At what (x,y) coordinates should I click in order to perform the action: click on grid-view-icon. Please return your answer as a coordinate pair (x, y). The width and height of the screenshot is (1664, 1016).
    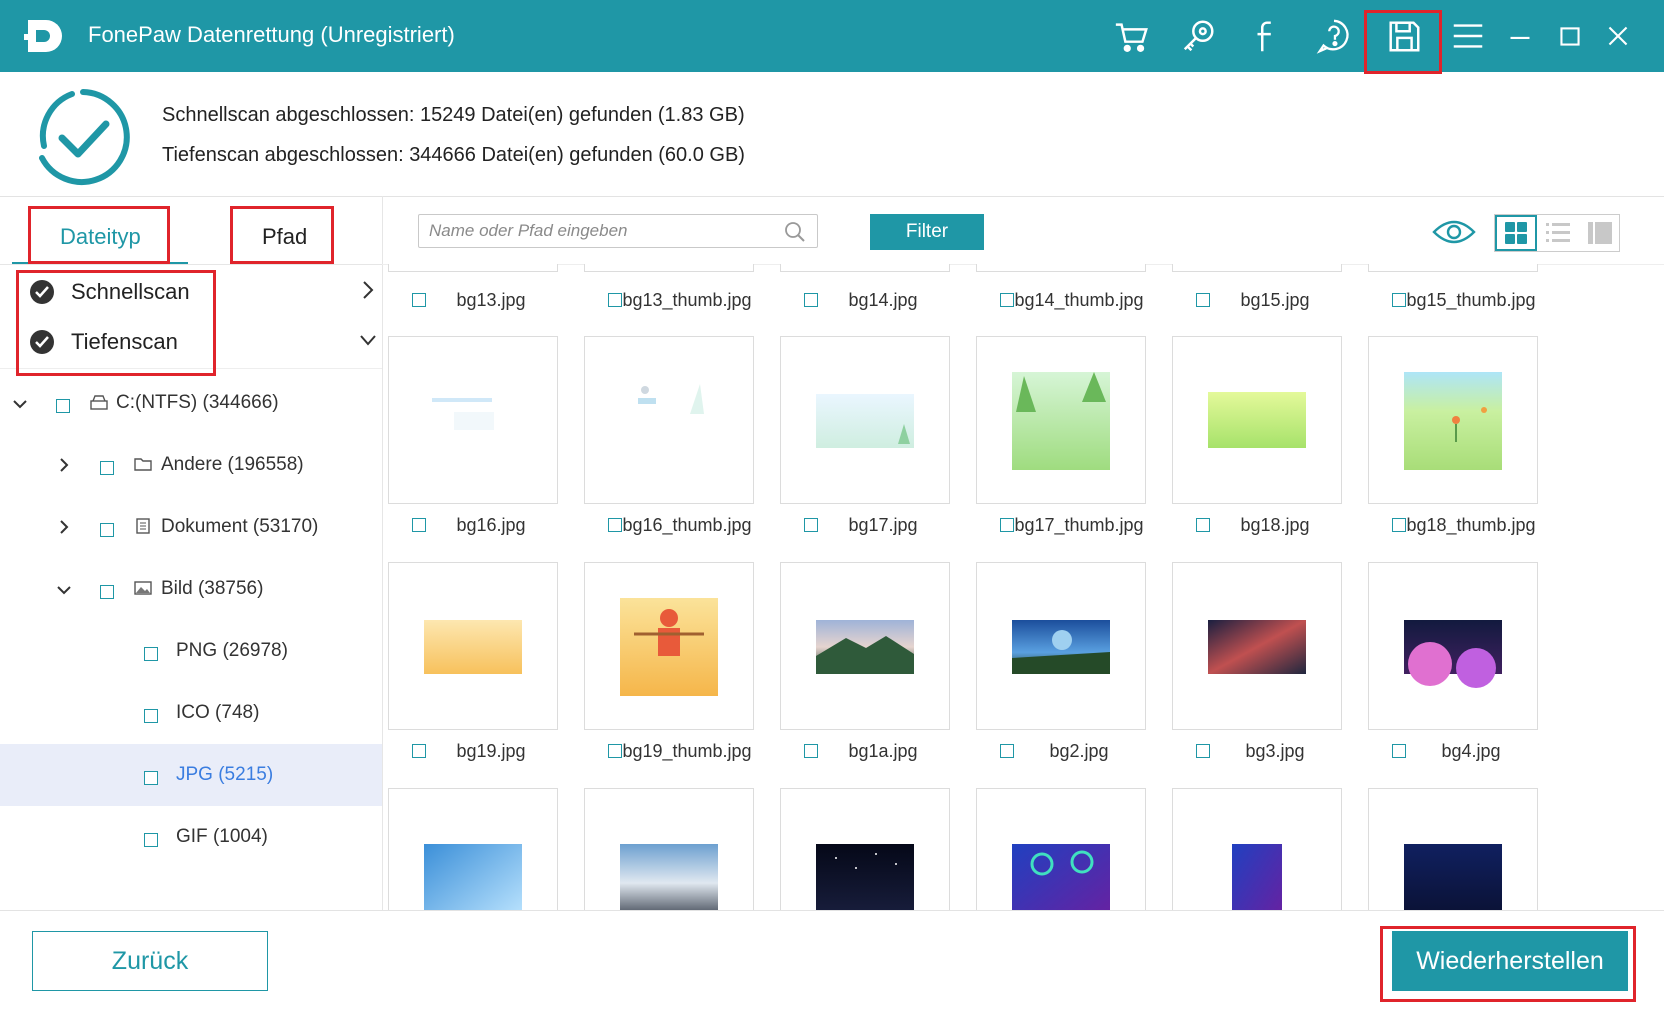
    Looking at the image, I should click on (1516, 233).